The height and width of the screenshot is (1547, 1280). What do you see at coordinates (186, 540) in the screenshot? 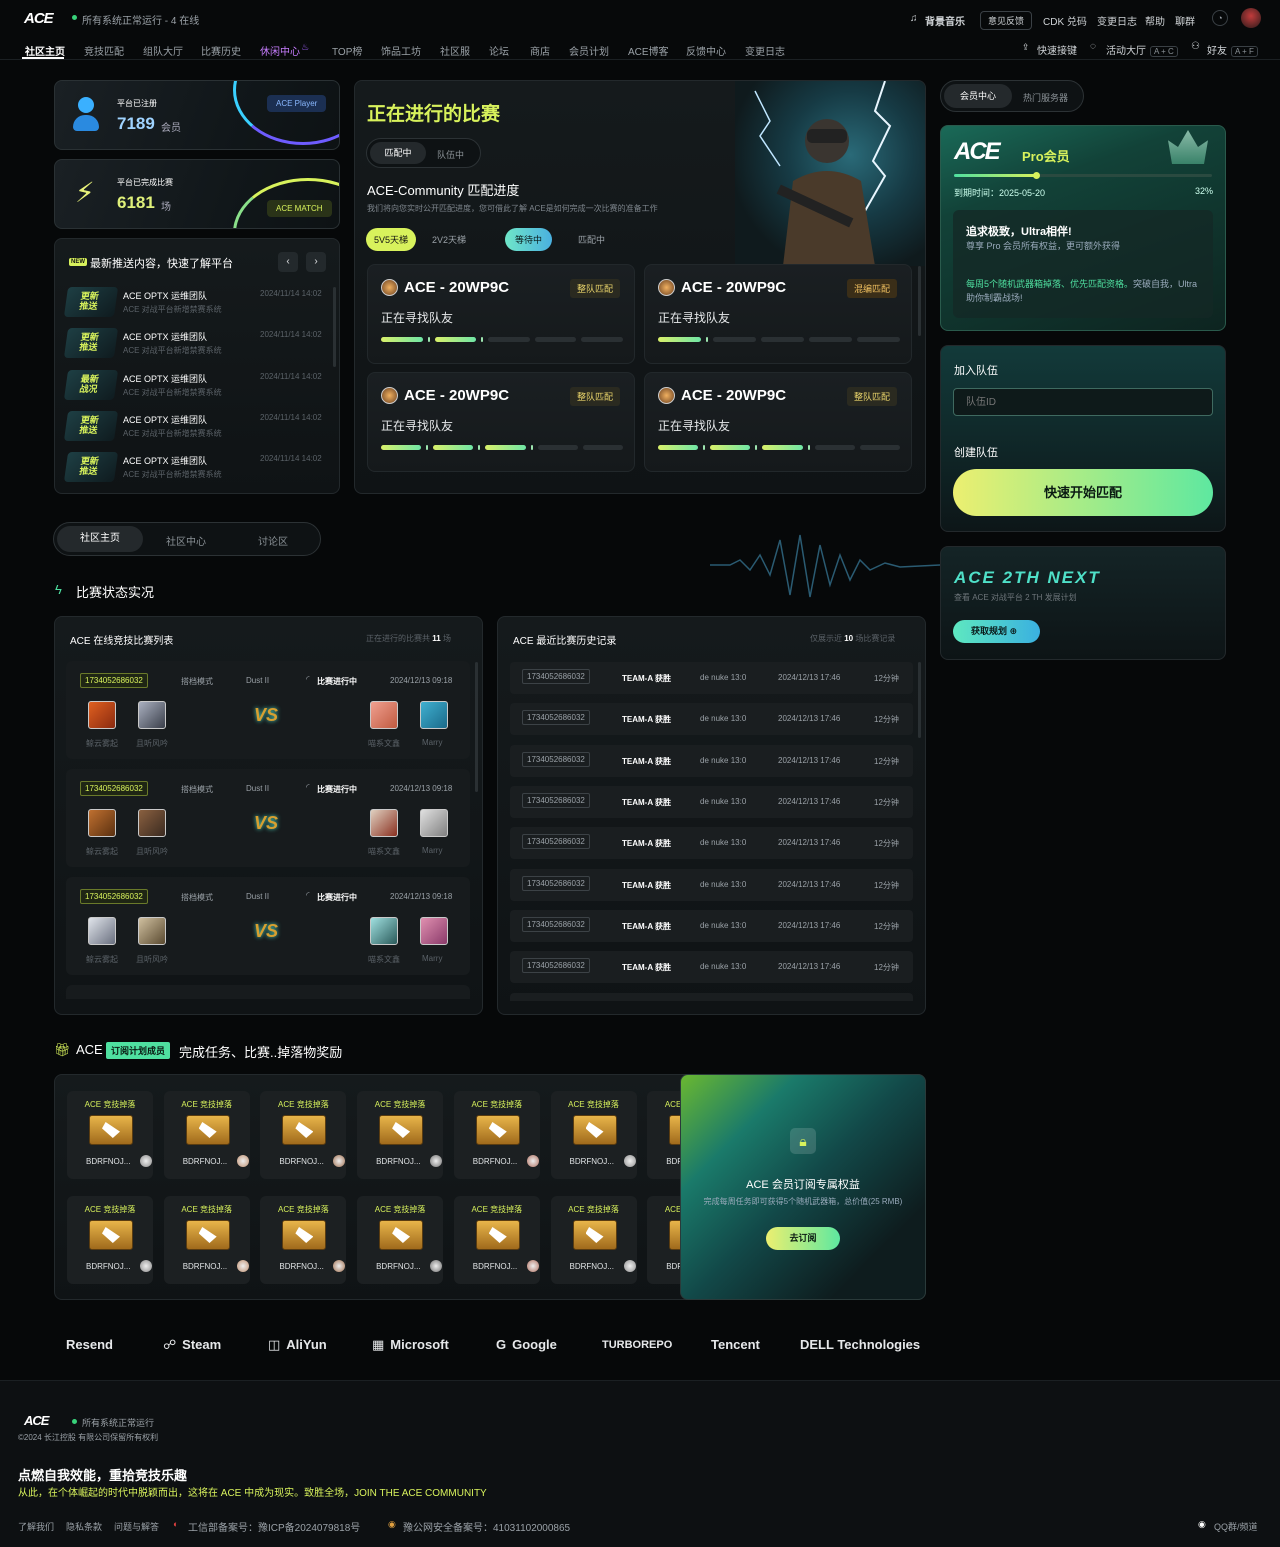
I see `tab-community-center: 社区中心` at bounding box center [186, 540].